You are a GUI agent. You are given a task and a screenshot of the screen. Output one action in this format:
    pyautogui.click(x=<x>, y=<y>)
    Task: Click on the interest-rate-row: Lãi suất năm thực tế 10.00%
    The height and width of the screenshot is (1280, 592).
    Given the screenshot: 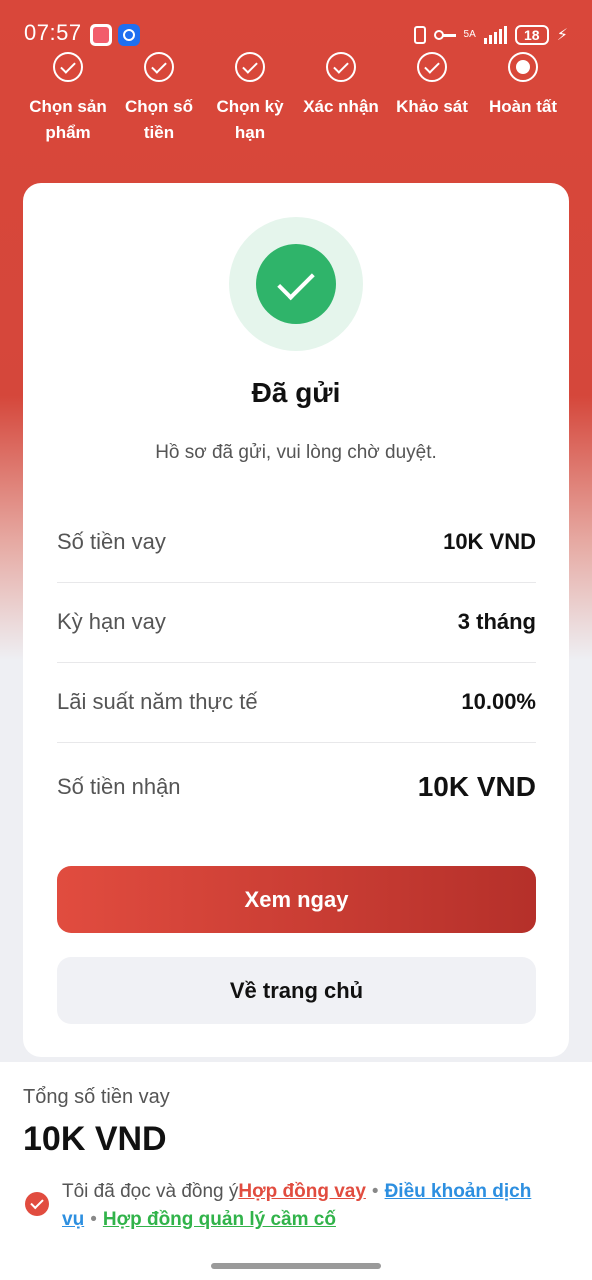 What is the action you would take?
    pyautogui.click(x=296, y=702)
    